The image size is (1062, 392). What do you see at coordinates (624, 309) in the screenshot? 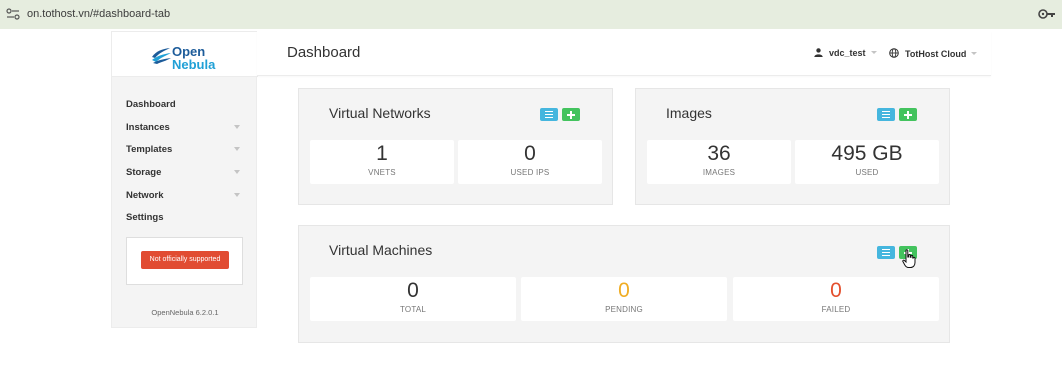
I see `stat-label: PENDING` at bounding box center [624, 309].